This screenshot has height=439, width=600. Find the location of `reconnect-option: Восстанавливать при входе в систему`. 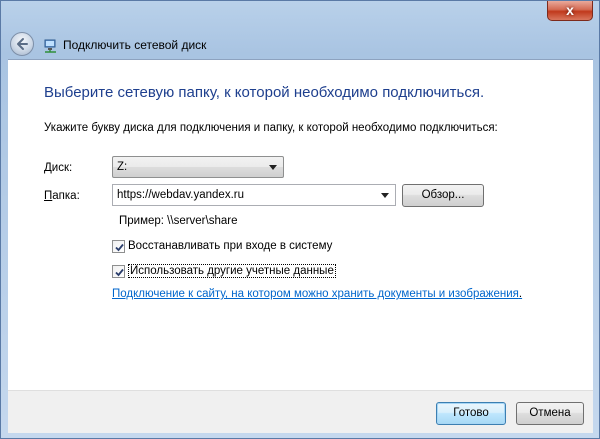

reconnect-option: Восстанавливать при входе в систему is located at coordinates (222, 246).